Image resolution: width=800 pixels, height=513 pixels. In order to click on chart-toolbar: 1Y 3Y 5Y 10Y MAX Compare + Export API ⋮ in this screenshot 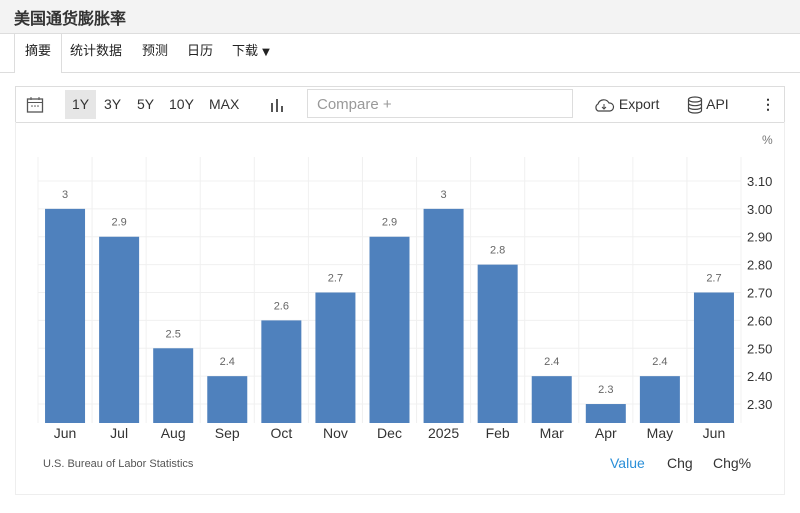, I will do `click(400, 104)`.